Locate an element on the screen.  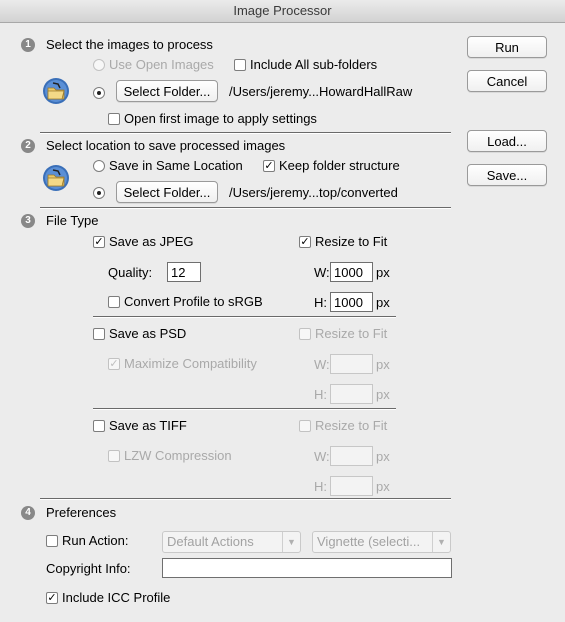
psd-height-label: H: is located at coordinates (320, 394).